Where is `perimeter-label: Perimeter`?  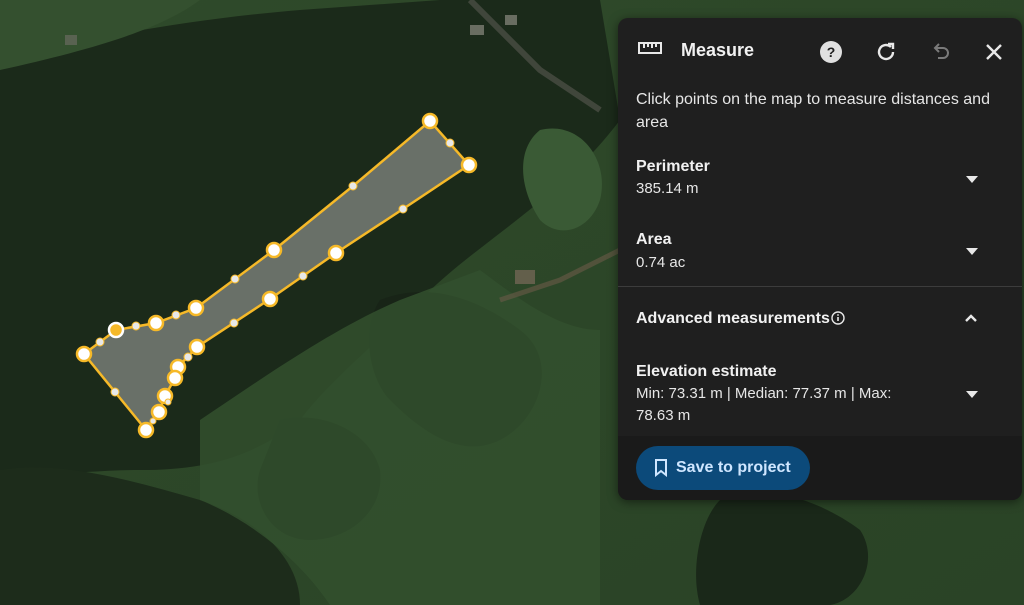 perimeter-label: Perimeter is located at coordinates (673, 166).